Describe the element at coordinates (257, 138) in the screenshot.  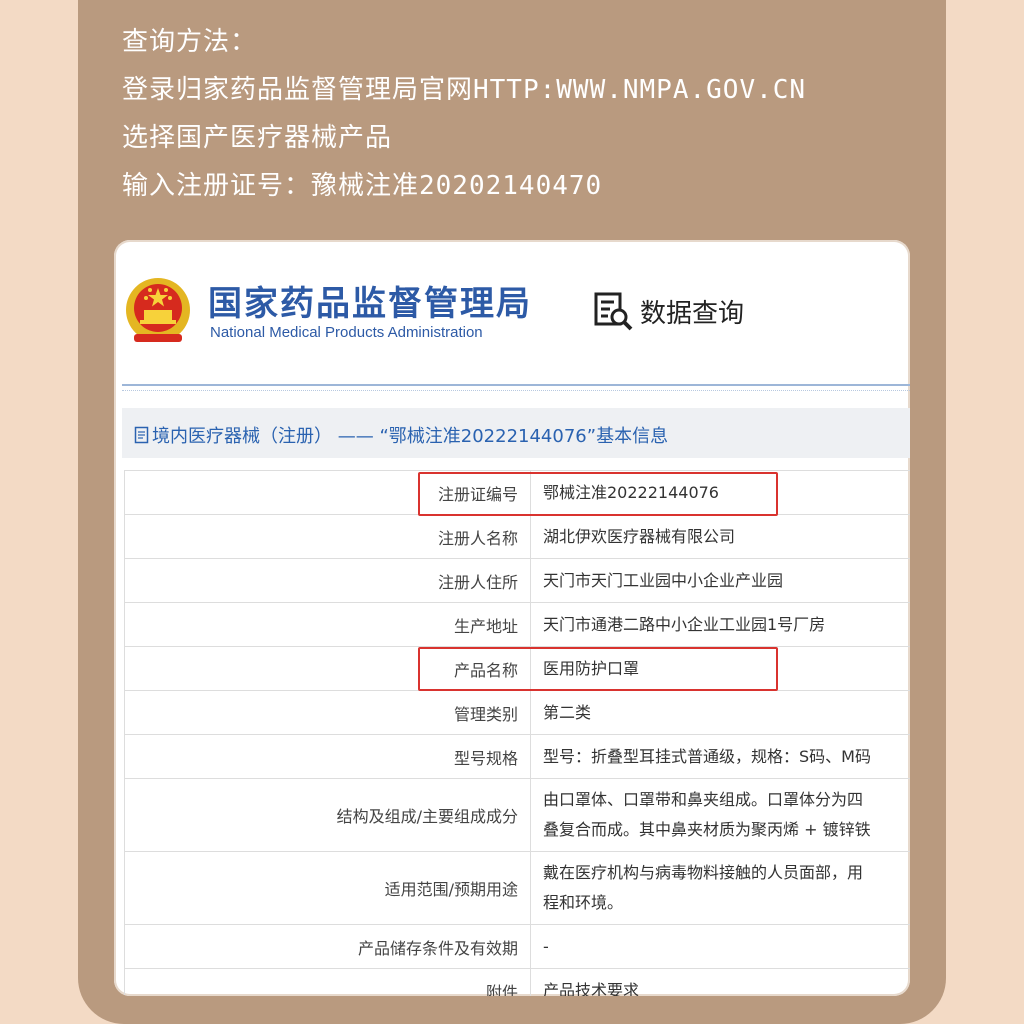
I see `instruction-line-3: 选择国产医疗器械产品` at that location.